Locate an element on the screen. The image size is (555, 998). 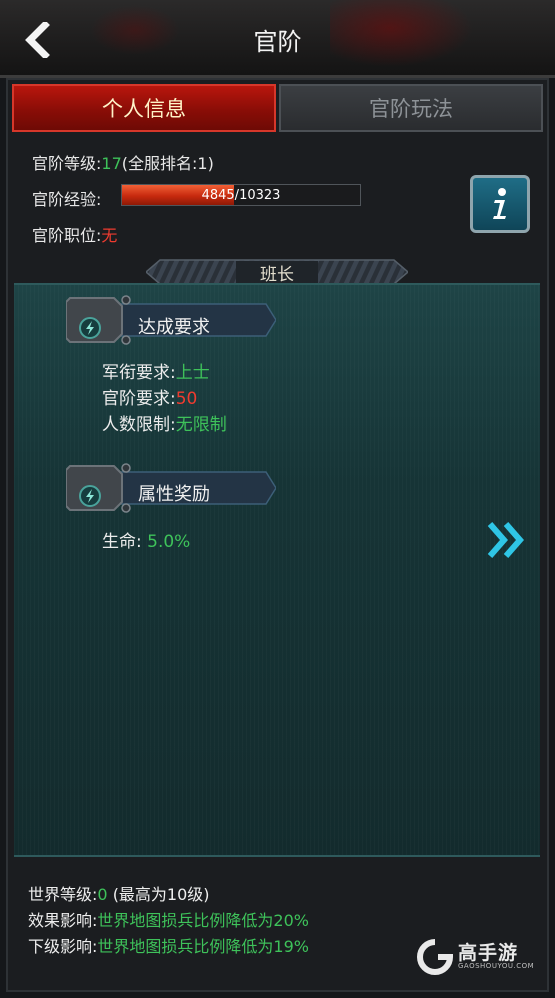
life-reward-value: 5.0% is located at coordinates (169, 542).